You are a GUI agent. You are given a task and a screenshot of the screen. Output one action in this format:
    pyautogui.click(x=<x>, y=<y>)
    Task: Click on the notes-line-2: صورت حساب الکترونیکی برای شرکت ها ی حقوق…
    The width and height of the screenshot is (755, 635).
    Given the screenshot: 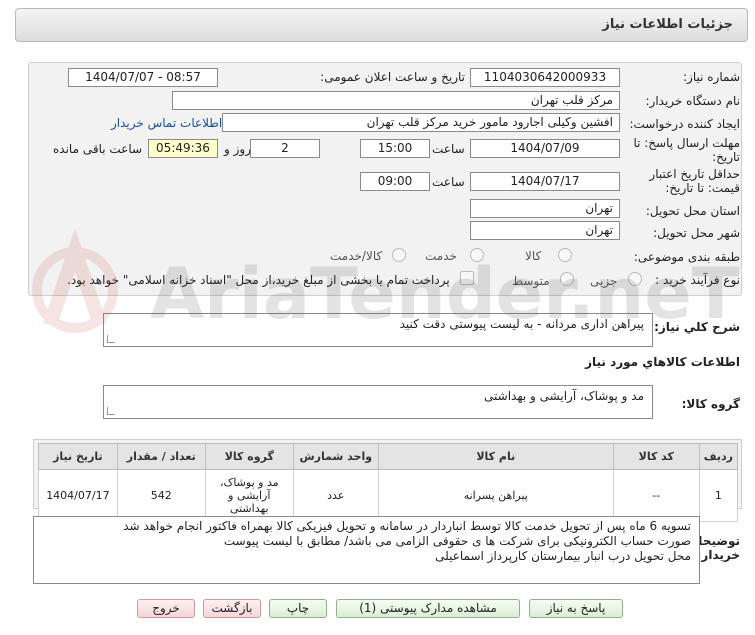 What is the action you would take?
    pyautogui.click(x=457, y=541)
    